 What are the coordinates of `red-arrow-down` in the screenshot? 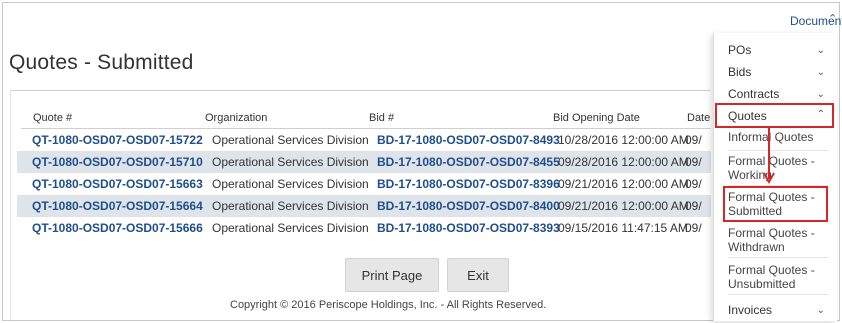 It's located at (769, 155).